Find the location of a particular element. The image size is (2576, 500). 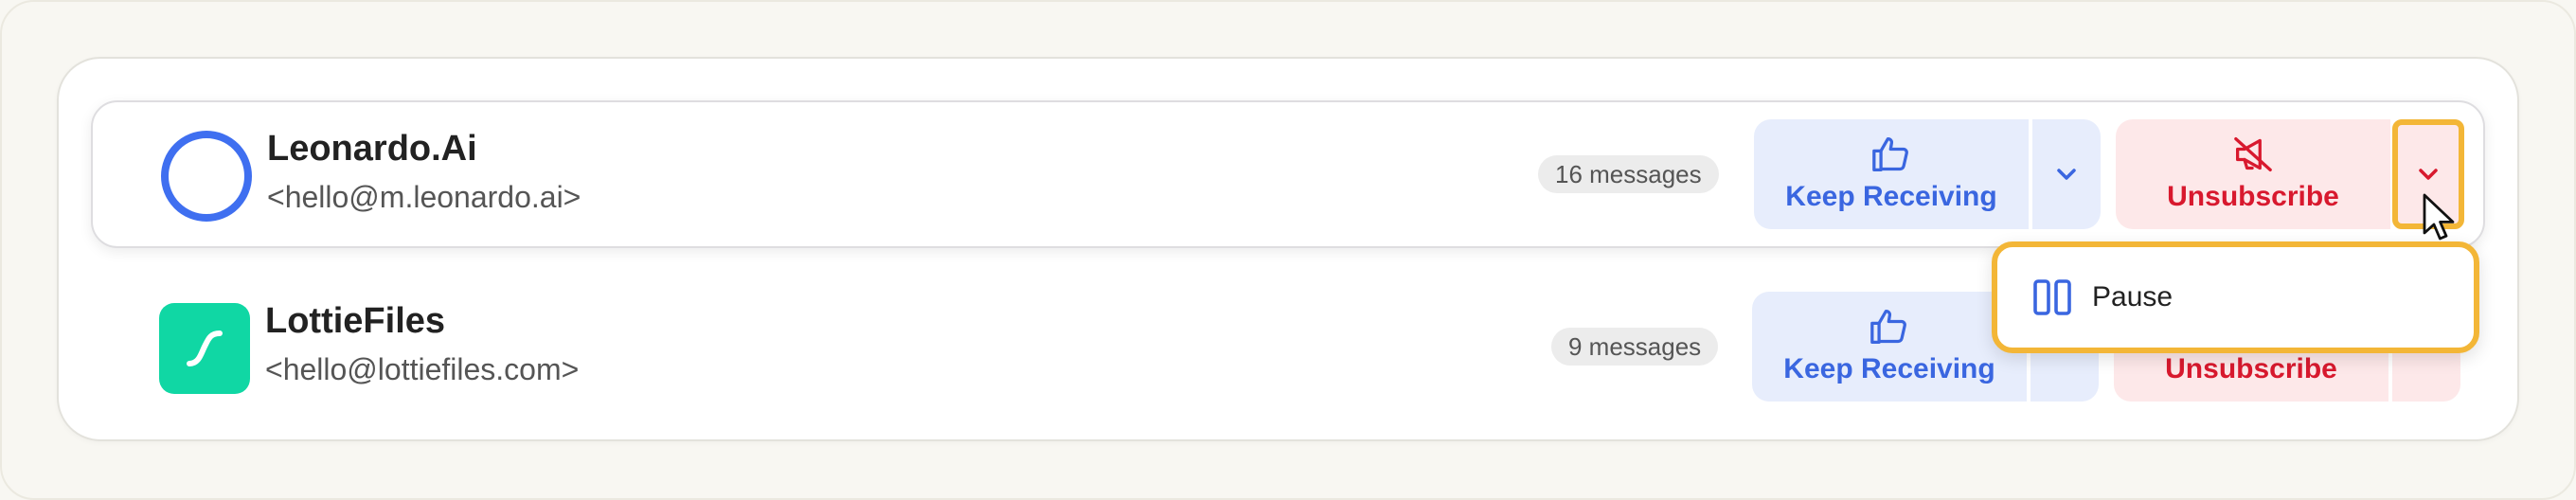

ring-logo-icon is located at coordinates (206, 177).